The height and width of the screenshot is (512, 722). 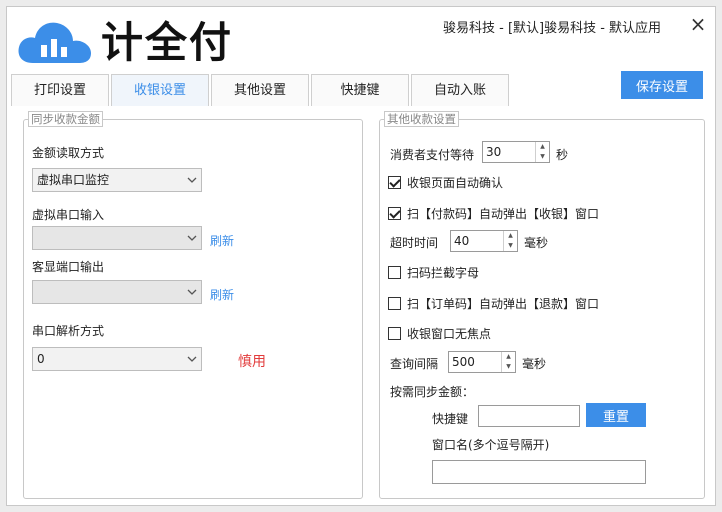 I want to click on virtual-port-label: 虚拟串口输入, so click(x=68, y=215).